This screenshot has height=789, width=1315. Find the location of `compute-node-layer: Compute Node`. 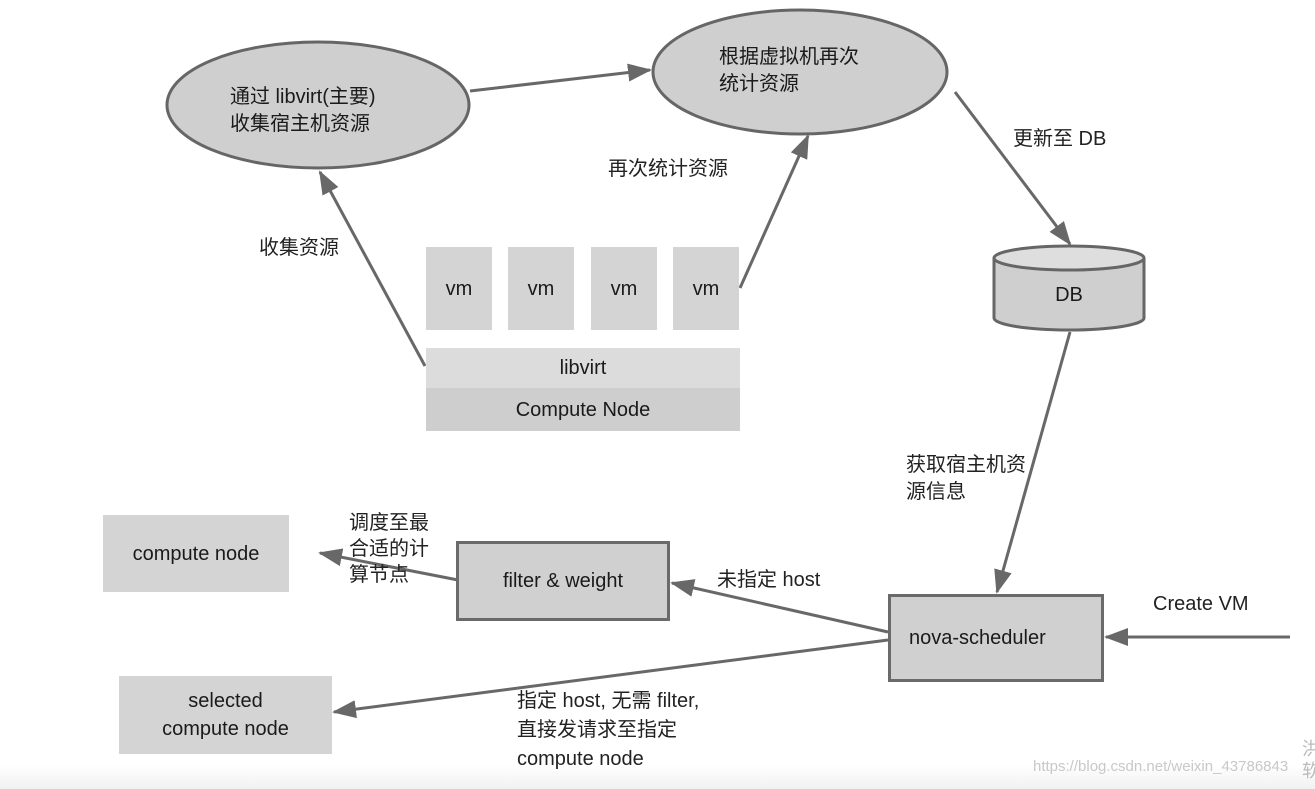

compute-node-layer: Compute Node is located at coordinates (583, 409).